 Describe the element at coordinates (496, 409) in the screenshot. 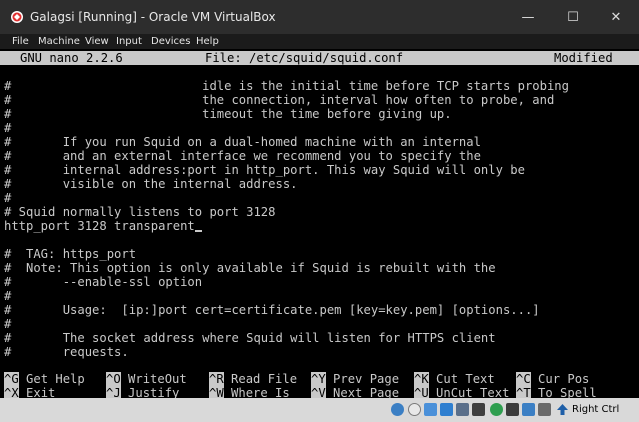

I see `display-icon` at that location.